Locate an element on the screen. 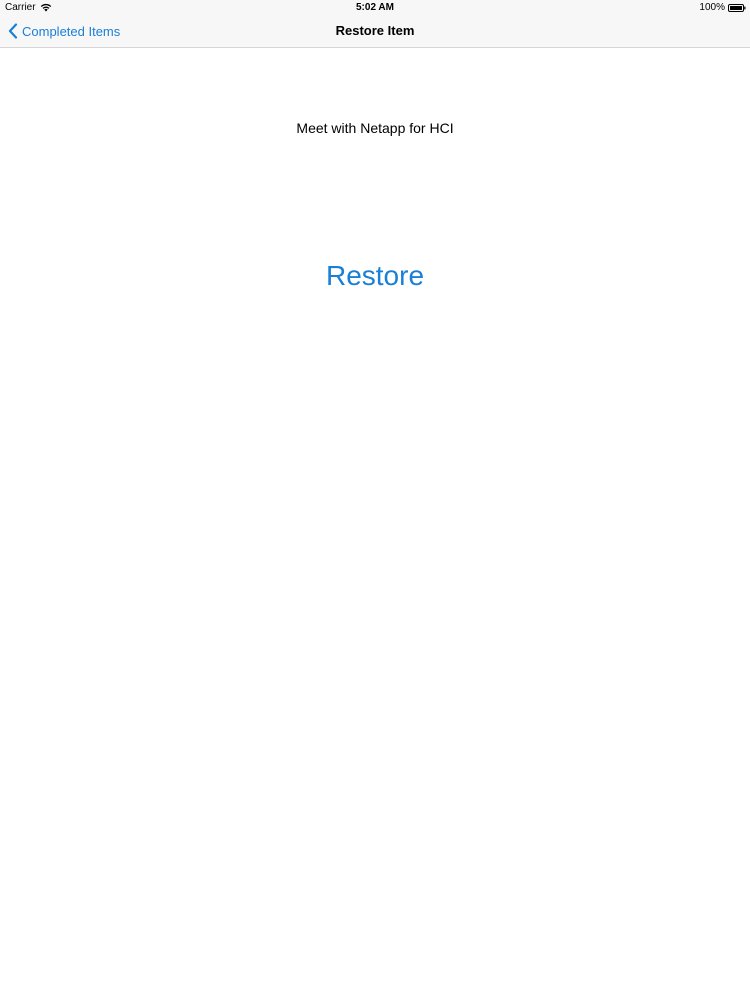 This screenshot has width=750, height=1000. restore-button: Restore is located at coordinates (375, 276).